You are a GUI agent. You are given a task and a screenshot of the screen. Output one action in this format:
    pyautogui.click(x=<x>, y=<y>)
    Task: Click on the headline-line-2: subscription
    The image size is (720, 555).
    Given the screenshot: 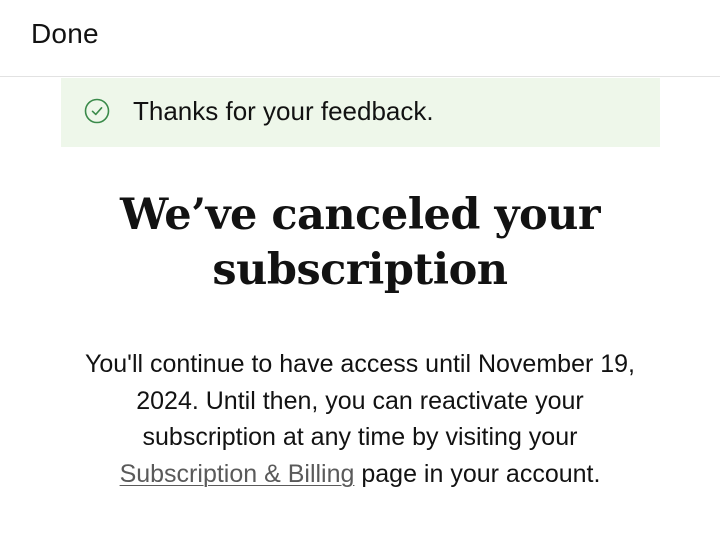 What is the action you would take?
    pyautogui.click(x=360, y=270)
    